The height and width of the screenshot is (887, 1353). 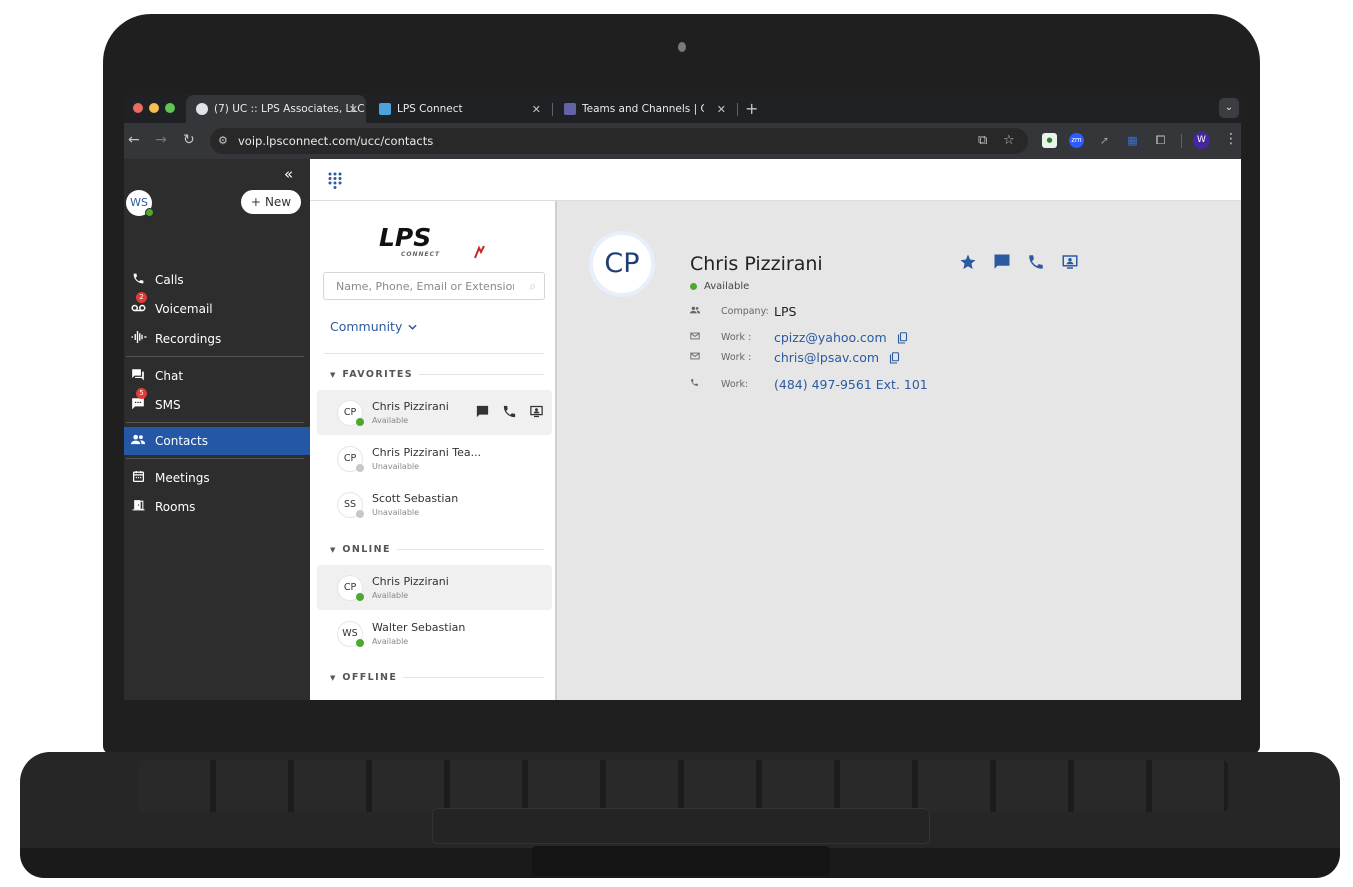 I want to click on sidebar-item-voicemail: 2 Voicemail, so click(x=217, y=307).